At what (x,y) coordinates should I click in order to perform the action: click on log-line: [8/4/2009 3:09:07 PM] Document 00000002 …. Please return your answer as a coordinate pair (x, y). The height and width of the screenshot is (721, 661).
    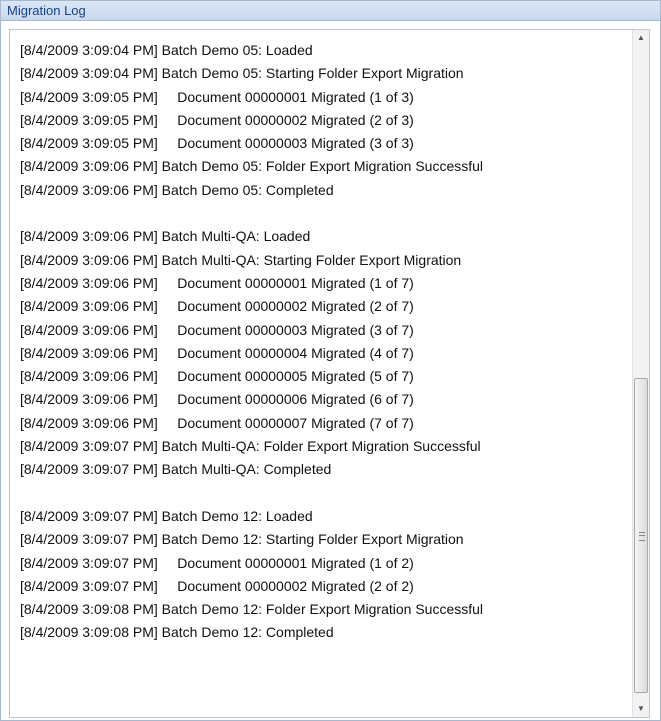
    Looking at the image, I should click on (217, 585).